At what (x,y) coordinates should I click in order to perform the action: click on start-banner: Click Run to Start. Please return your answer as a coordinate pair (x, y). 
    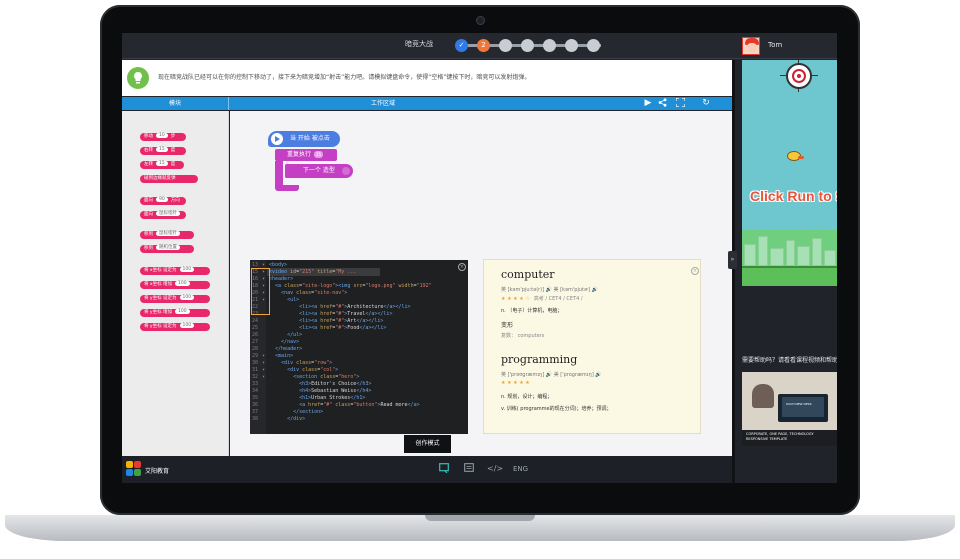
    Looking at the image, I should click on (793, 196).